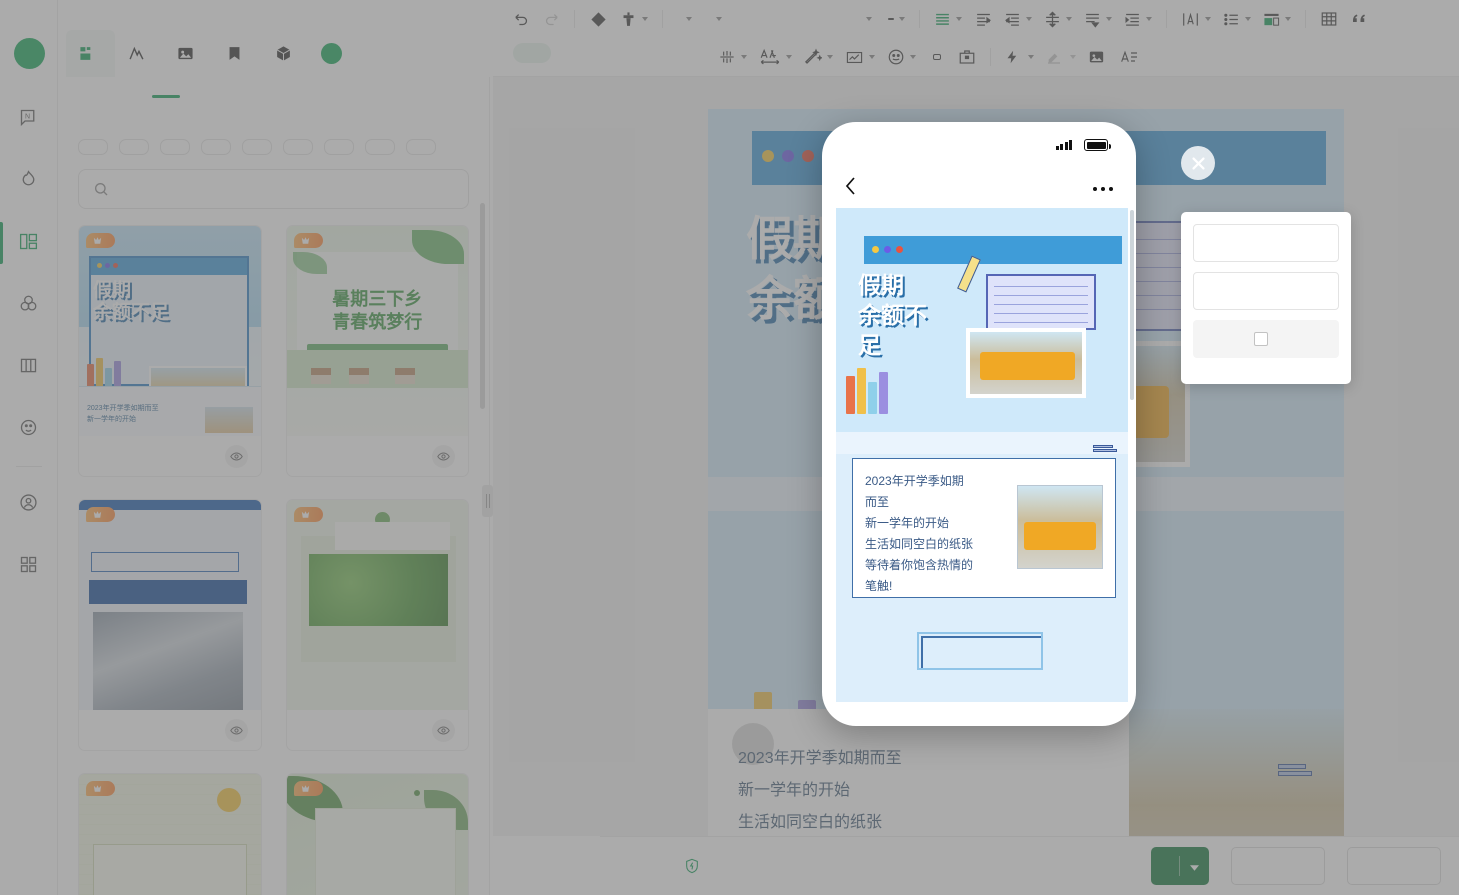 The image size is (1459, 895). What do you see at coordinates (980, 651) in the screenshot?
I see `phone-cta-button` at bounding box center [980, 651].